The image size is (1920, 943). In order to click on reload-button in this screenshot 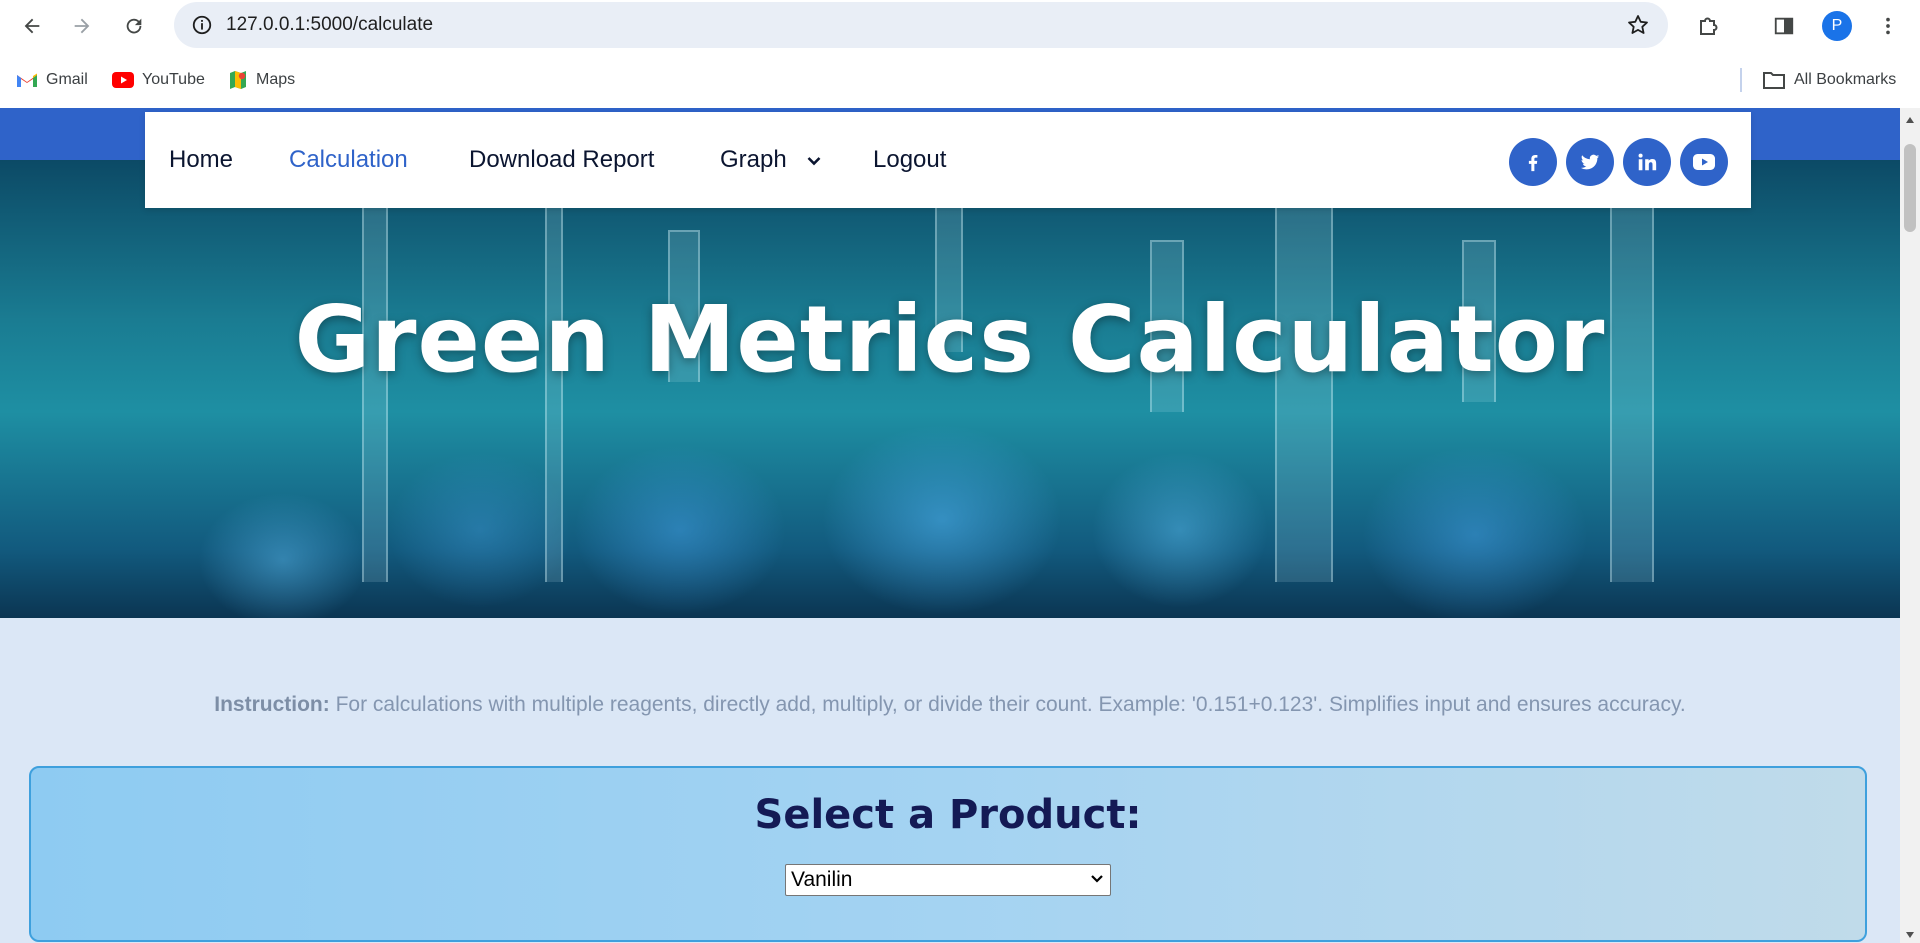, I will do `click(134, 26)`.